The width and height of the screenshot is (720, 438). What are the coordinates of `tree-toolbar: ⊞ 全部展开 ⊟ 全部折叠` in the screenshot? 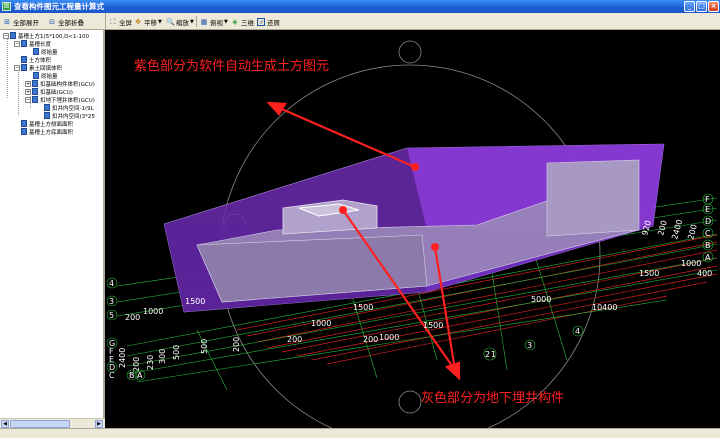 It's located at (52, 21).